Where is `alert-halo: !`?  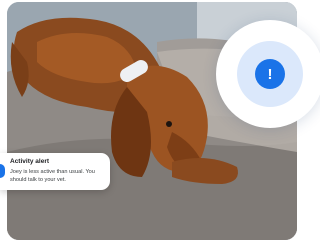 alert-halo: ! is located at coordinates (270, 74).